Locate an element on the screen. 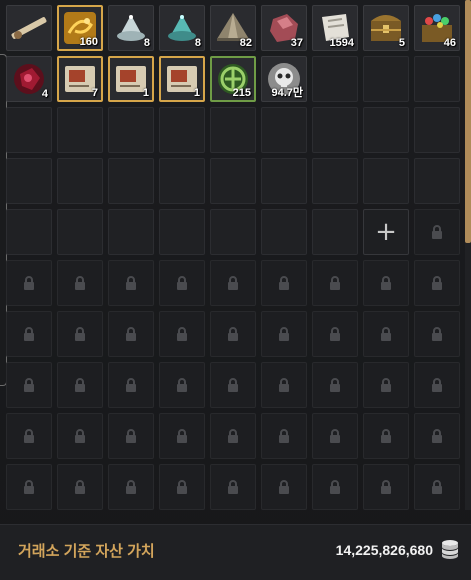  slot-flag-scroll-2: 1 is located at coordinates (131, 79).